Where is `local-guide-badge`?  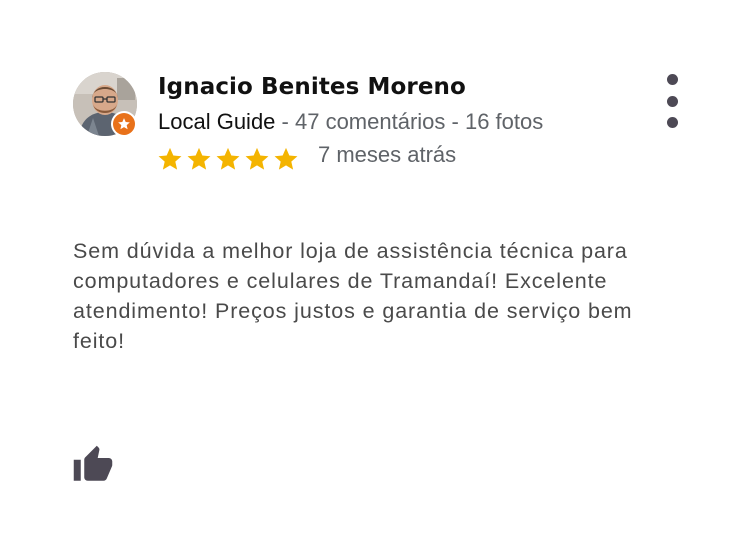
local-guide-badge is located at coordinates (124, 124).